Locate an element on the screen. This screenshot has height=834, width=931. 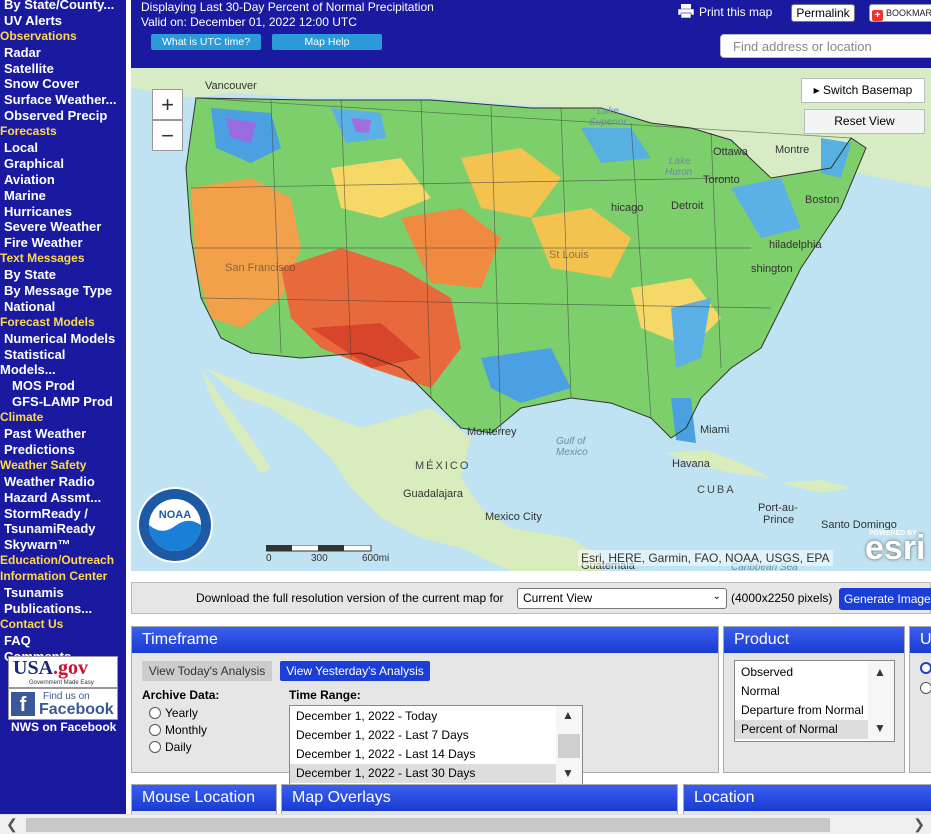
sidebar-item-past-weather: Past Weather is located at coordinates (63, 434).